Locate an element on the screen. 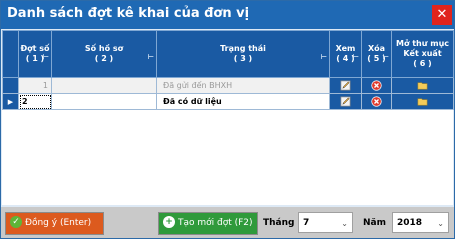 The image size is (455, 240). table-row: 1 Đã gửi đến BHXH is located at coordinates (228, 85).